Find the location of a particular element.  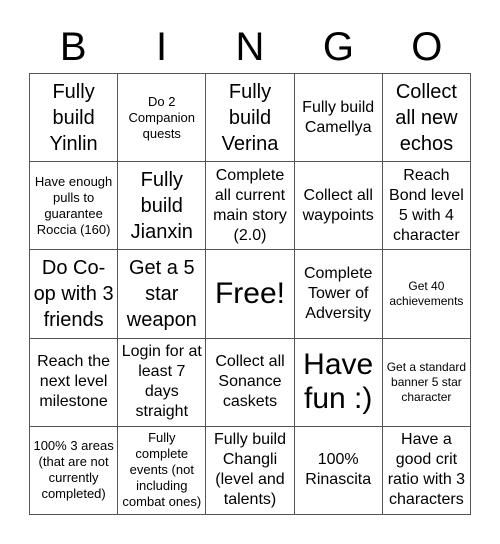

bingo-cell-text: Get 40 achievements is located at coordinates (426, 293).